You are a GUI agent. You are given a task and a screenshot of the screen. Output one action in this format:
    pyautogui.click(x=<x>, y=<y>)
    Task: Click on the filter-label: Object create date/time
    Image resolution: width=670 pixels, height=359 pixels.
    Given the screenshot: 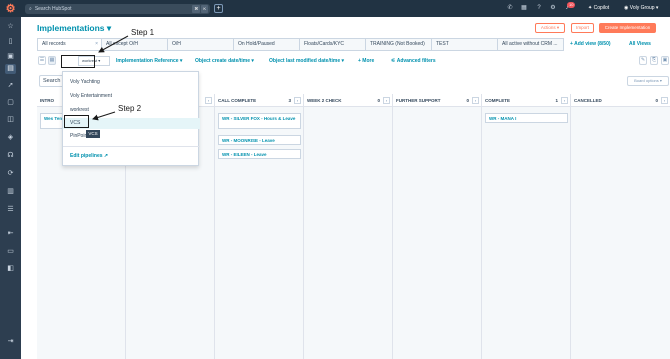 What is the action you would take?
    pyautogui.click(x=223, y=61)
    